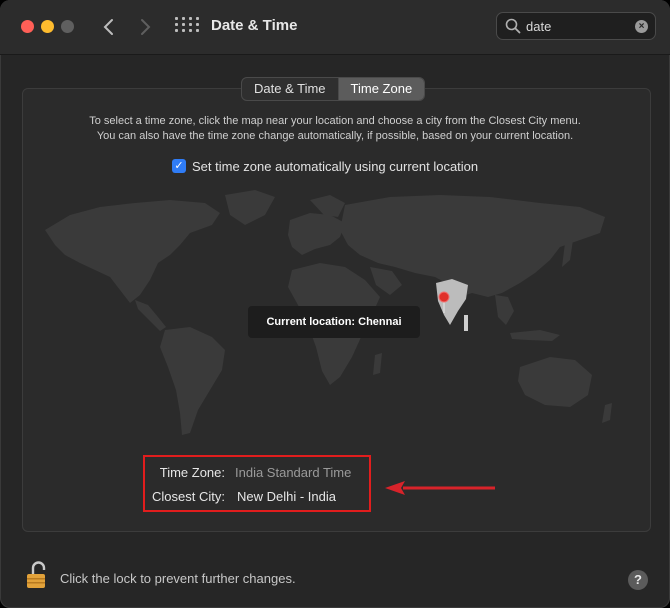 This screenshot has width=670, height=608. I want to click on india-highlight, so click(452, 302).